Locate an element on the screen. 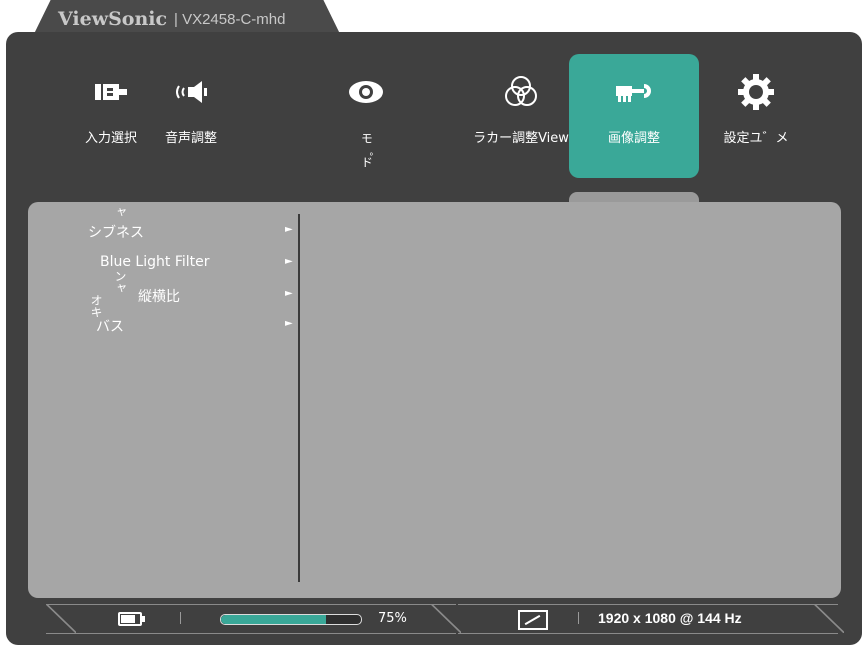  menu-item-label: シブネス is located at coordinates (116, 233).